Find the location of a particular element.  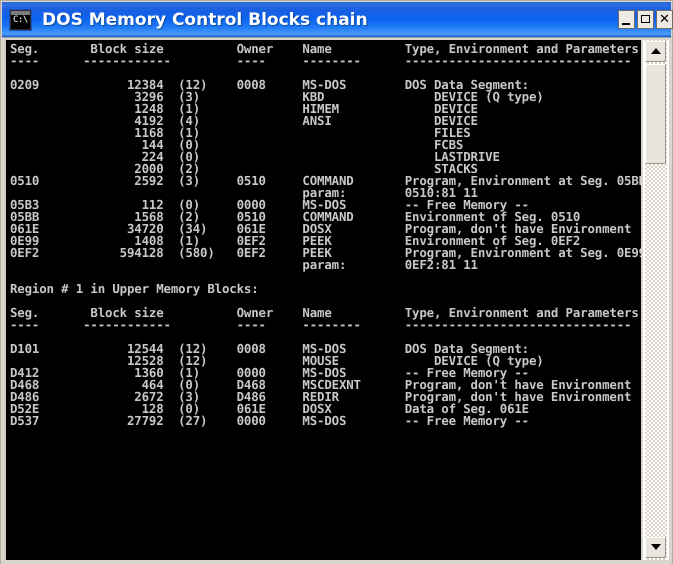

title-bar: C:\ DOS Memory Control Blocks chain ✕ is located at coordinates (337, 20).